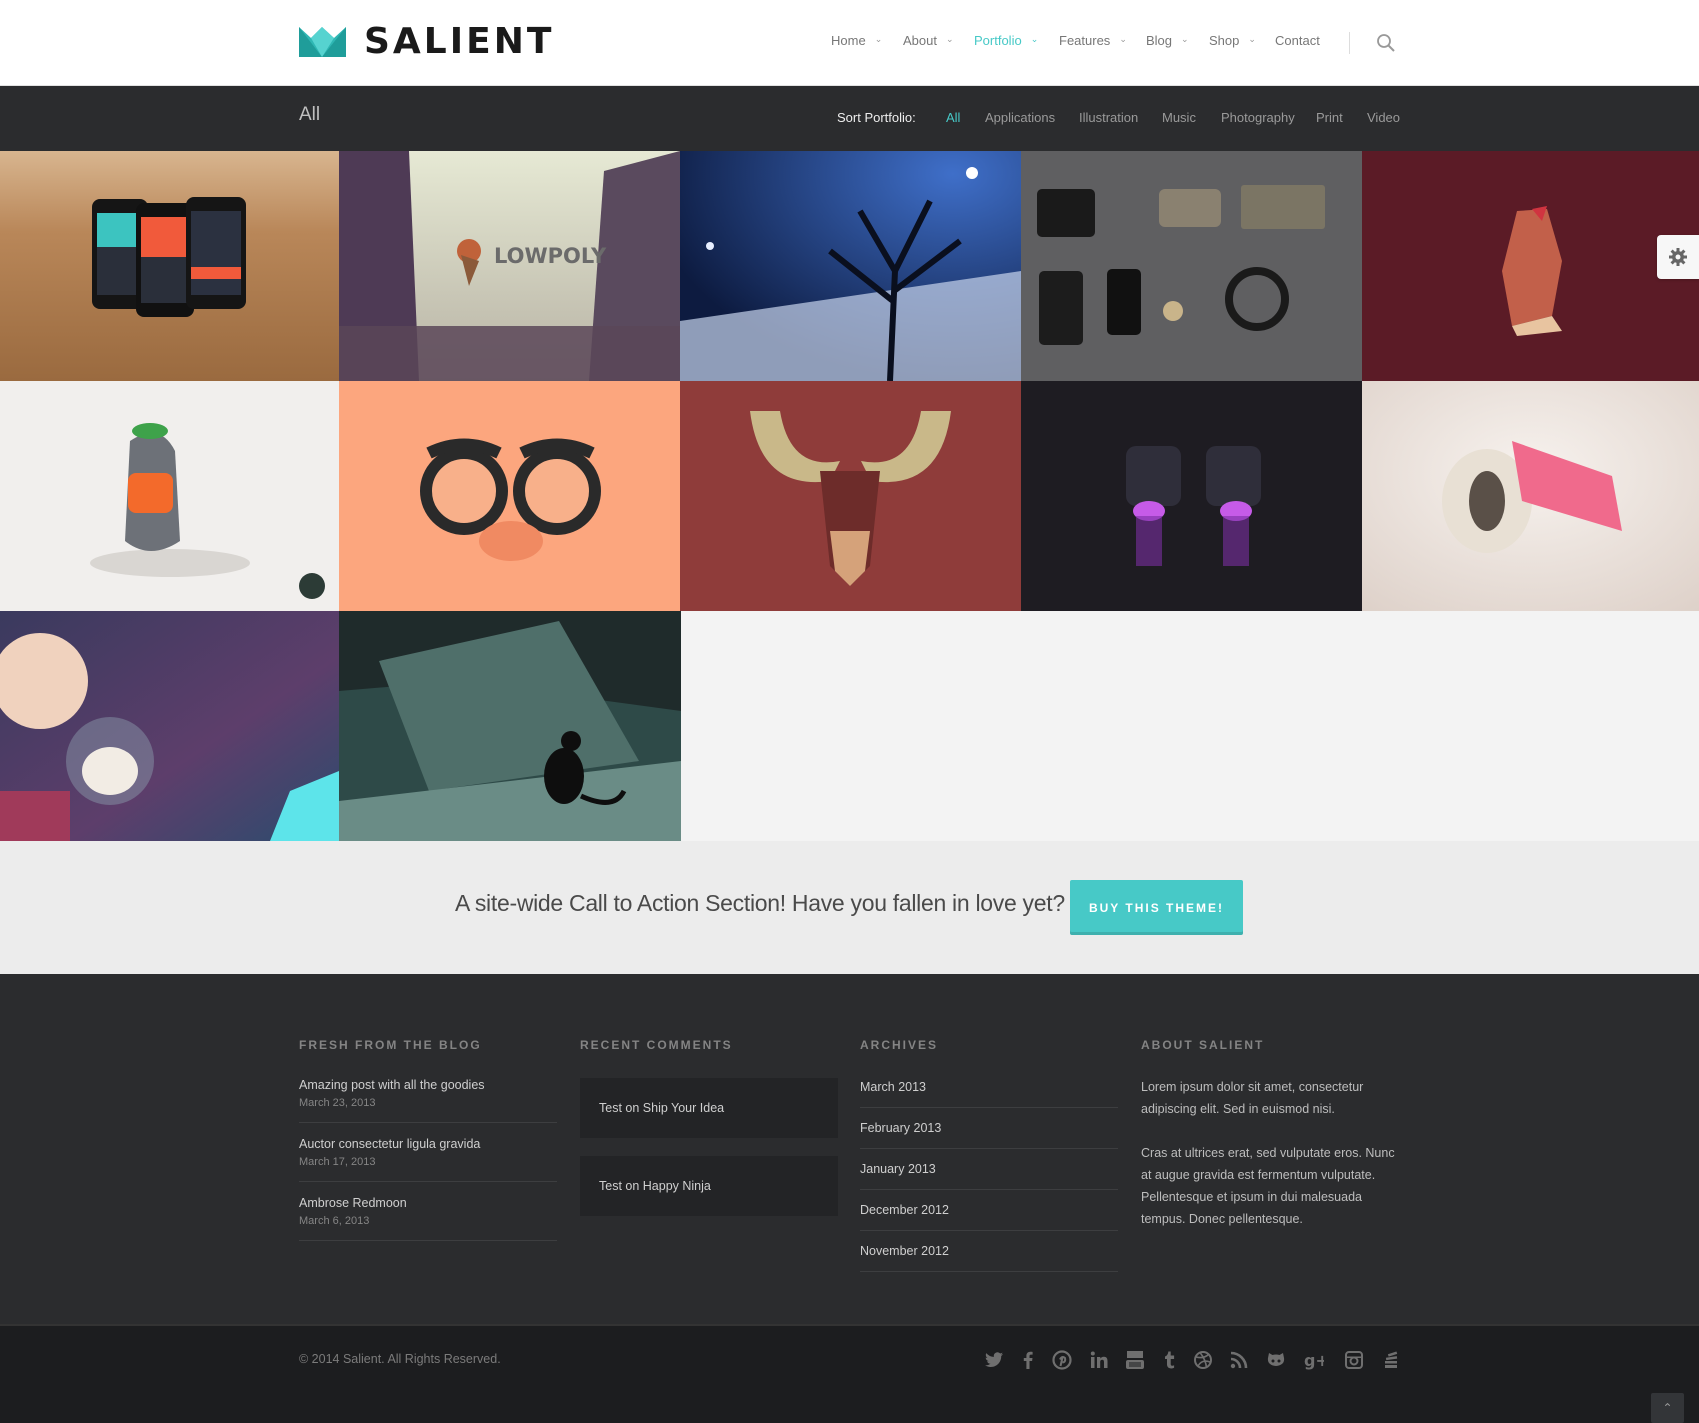 This screenshot has width=1699, height=1423. What do you see at coordinates (550, 256) in the screenshot?
I see `svg-text: LOWPOLY` at bounding box center [550, 256].